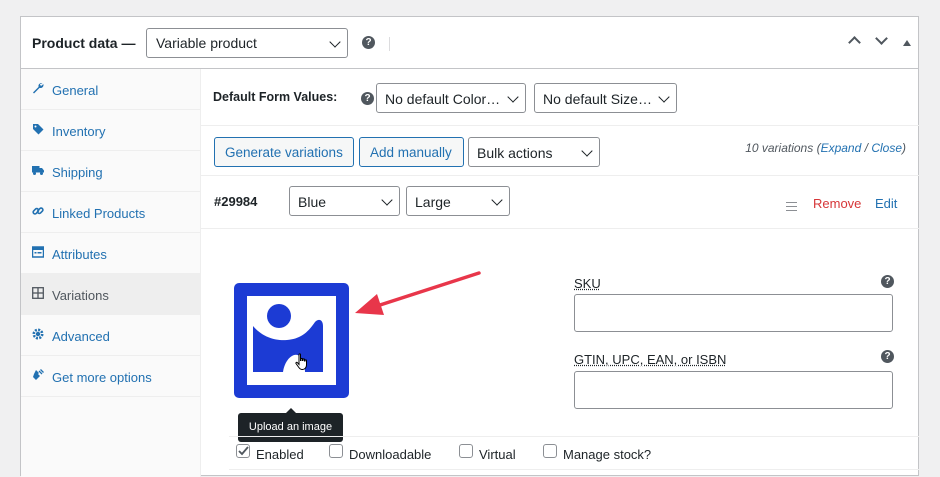 This screenshot has height=477, width=940. Describe the element at coordinates (38, 375) in the screenshot. I see `plugin-icon` at that location.